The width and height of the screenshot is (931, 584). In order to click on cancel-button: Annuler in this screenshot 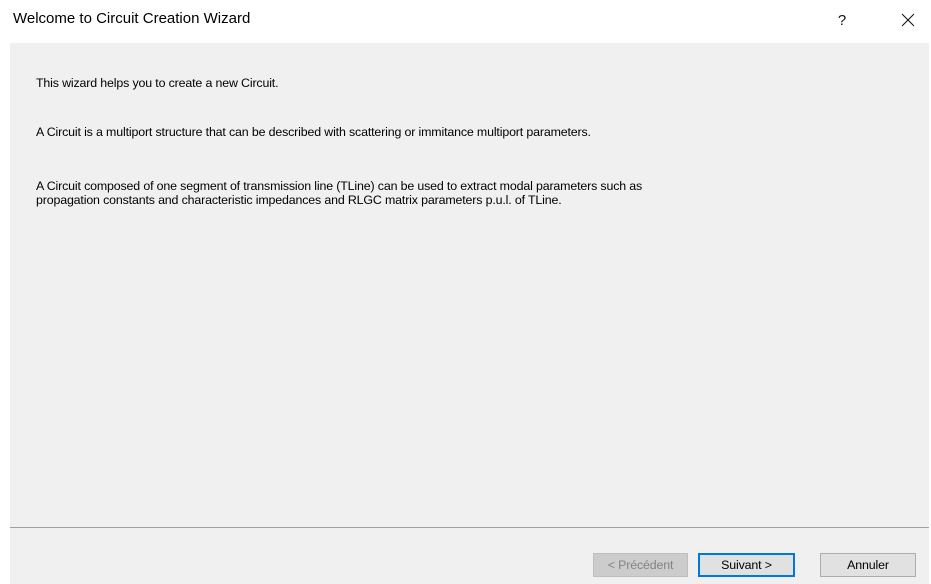, I will do `click(868, 565)`.